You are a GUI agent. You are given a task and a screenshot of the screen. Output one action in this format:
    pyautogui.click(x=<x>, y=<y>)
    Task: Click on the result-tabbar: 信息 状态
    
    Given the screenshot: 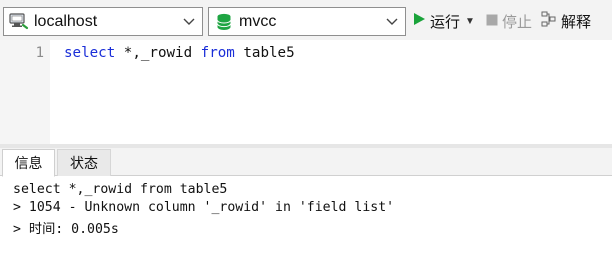 What is the action you would take?
    pyautogui.click(x=306, y=162)
    